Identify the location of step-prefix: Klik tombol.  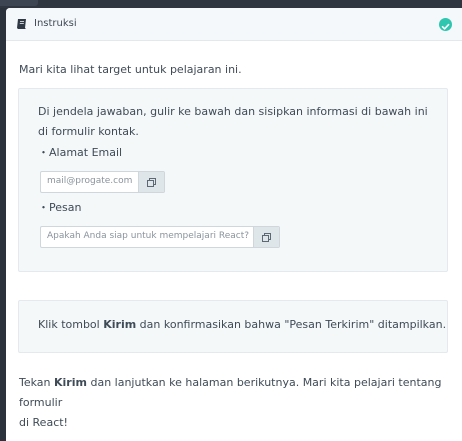
(71, 324).